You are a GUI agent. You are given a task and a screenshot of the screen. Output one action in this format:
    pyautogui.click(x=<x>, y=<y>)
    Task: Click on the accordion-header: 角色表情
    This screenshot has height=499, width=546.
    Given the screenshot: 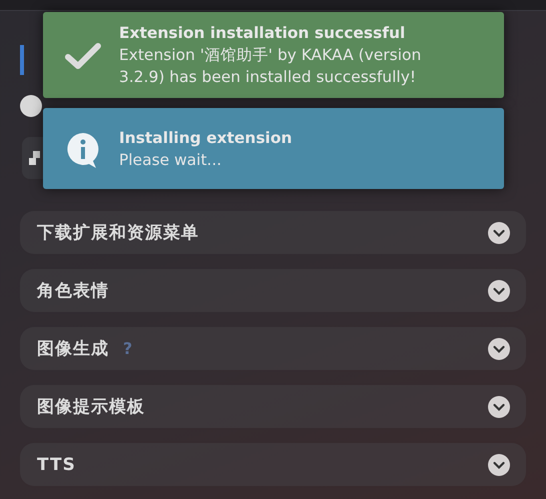 What is the action you would take?
    pyautogui.click(x=273, y=290)
    